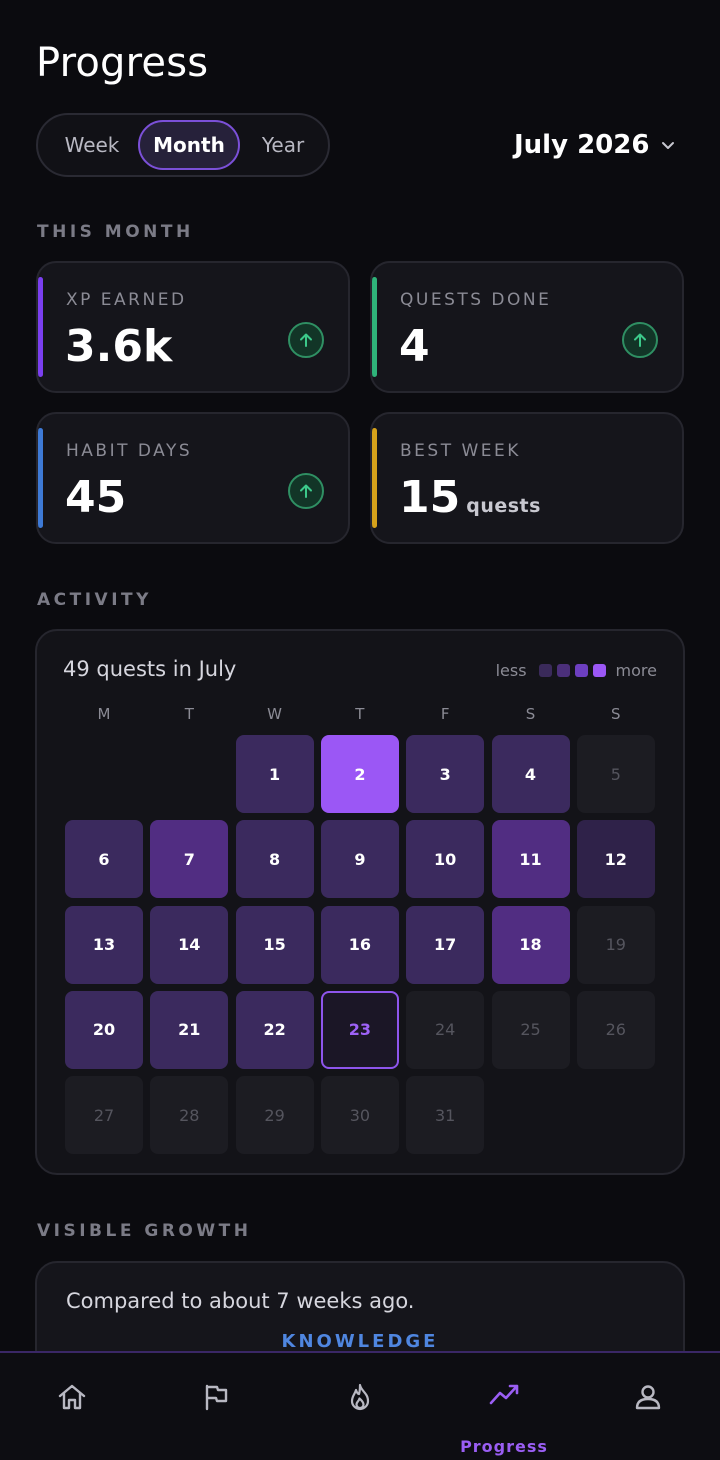 This screenshot has height=1460, width=720. Describe the element at coordinates (359, 944) in the screenshot. I see `calendar-day: 16` at that location.